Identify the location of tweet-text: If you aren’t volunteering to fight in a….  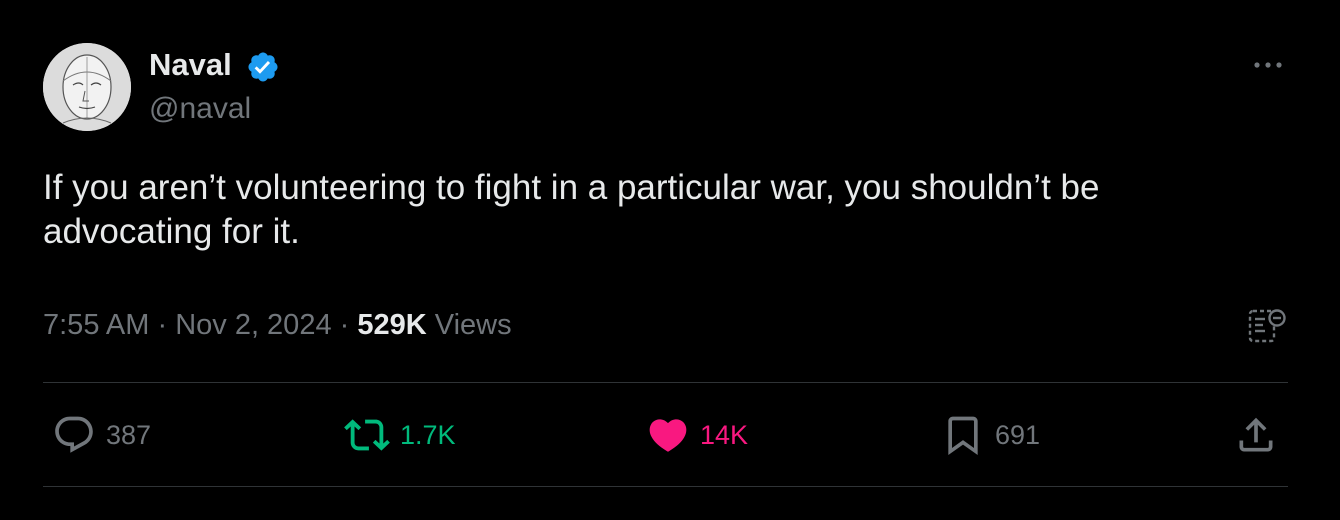
(571, 209).